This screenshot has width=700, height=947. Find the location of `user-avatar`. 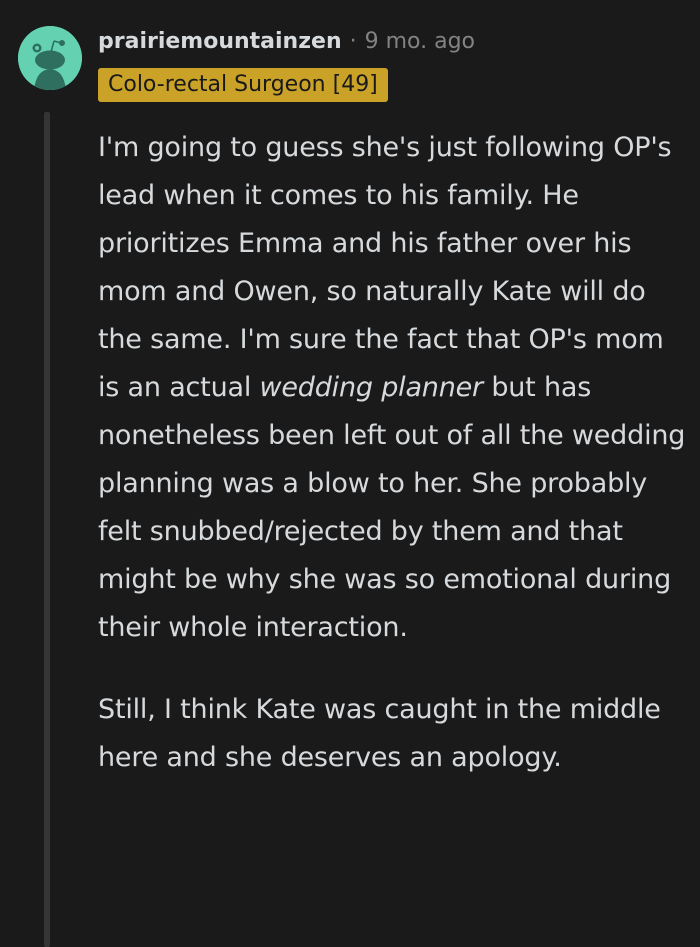

user-avatar is located at coordinates (50, 58).